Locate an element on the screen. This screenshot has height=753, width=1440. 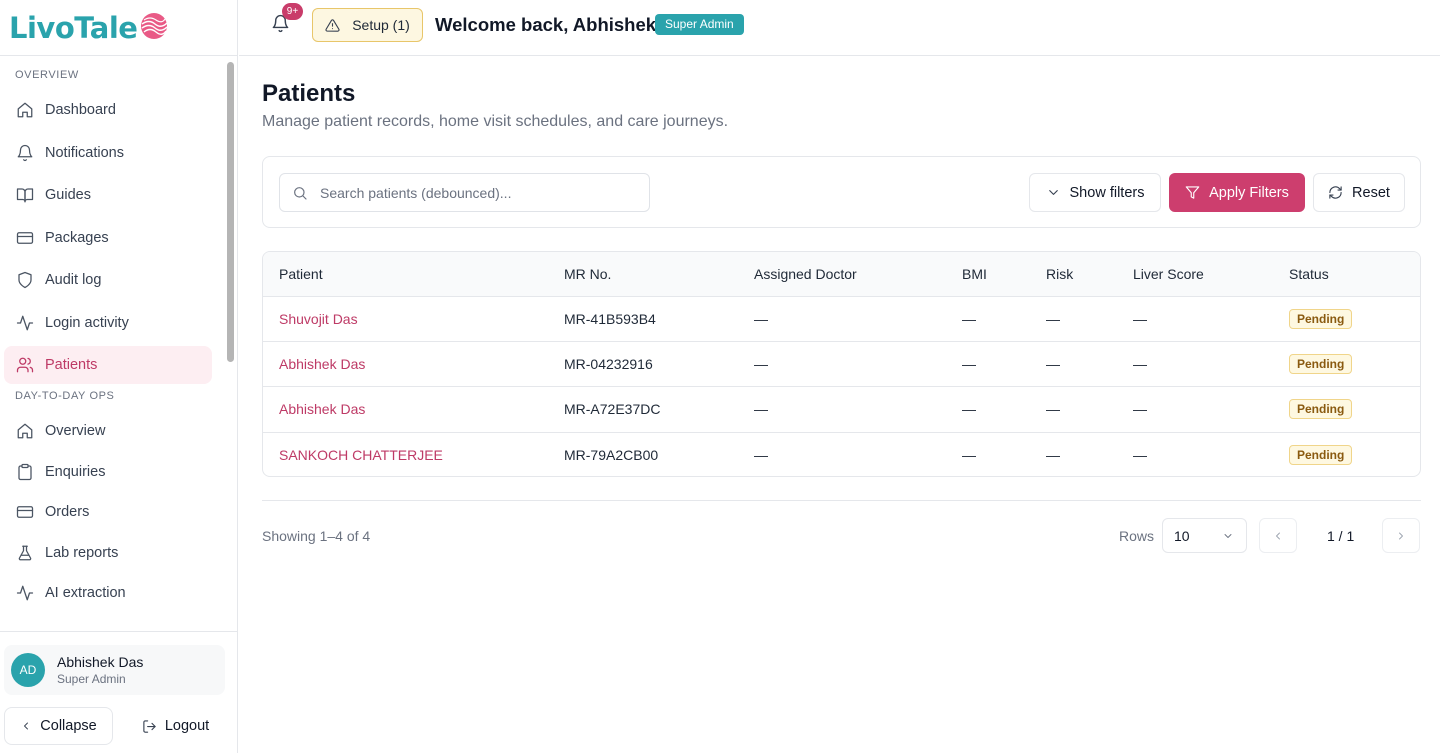
collapse-label: Collapse is located at coordinates (68, 726).